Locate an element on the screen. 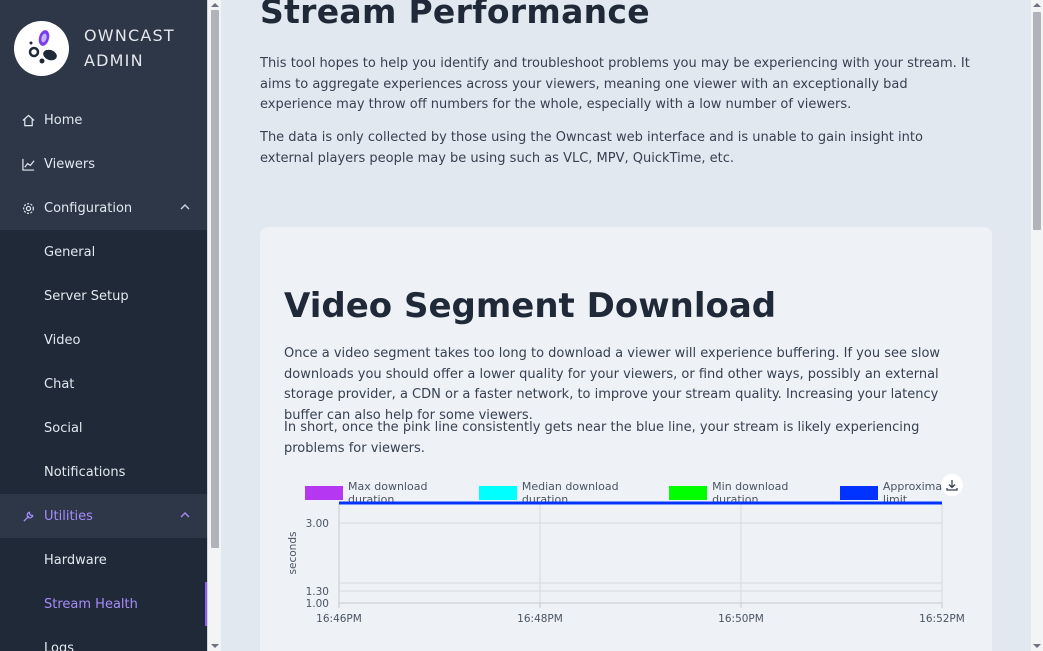 The height and width of the screenshot is (651, 1043). sidebar-item-label: Configuration is located at coordinates (88, 208).